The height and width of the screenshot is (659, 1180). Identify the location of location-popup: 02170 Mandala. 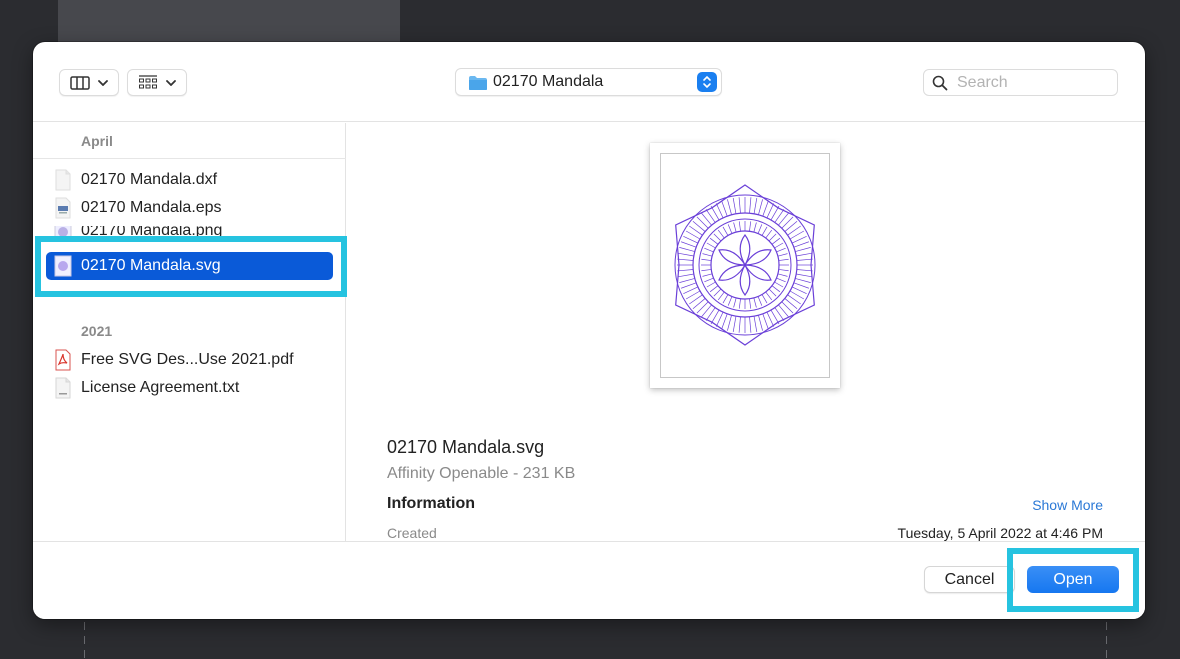
(588, 82).